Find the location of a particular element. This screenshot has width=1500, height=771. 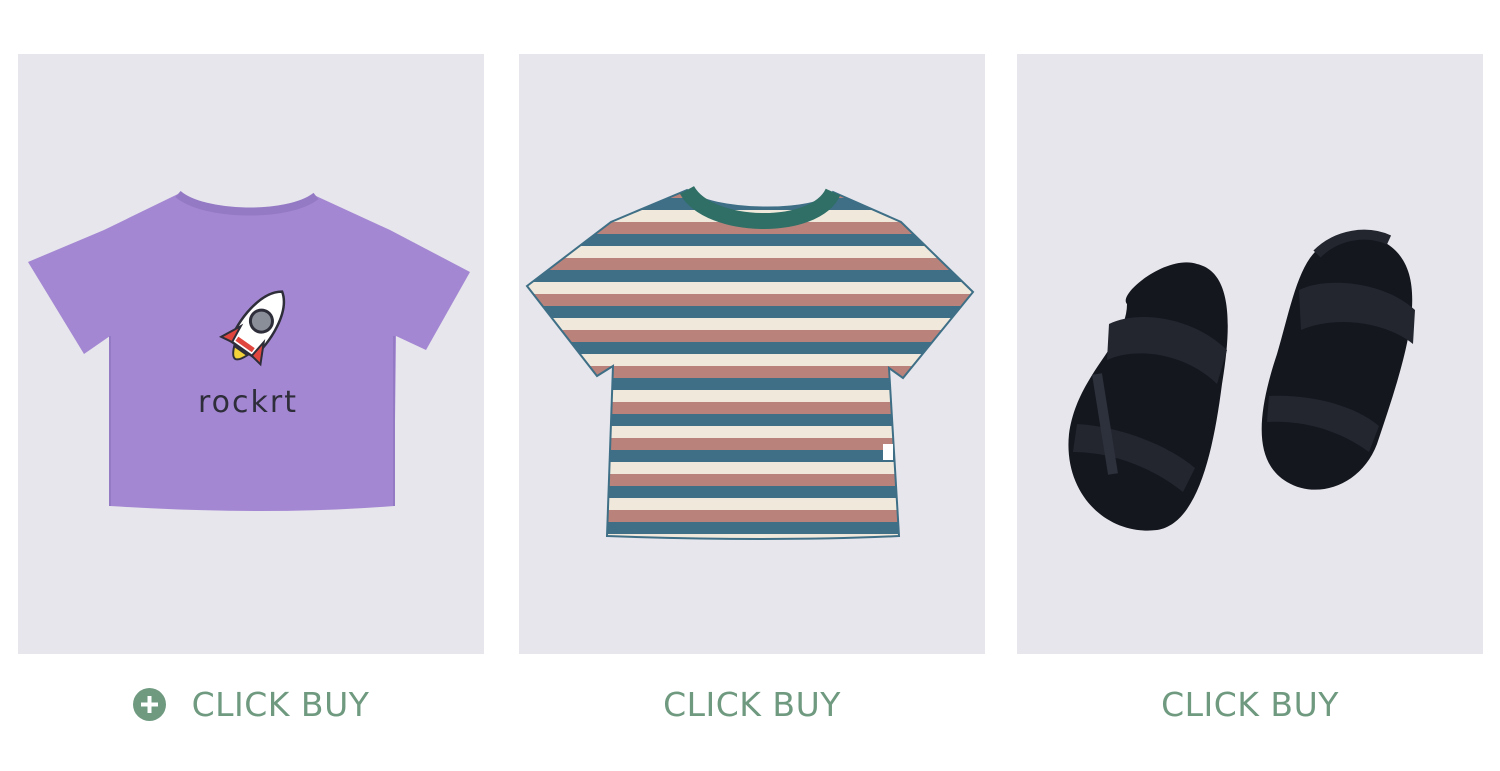

buy-button-sandals: CLICK BUY is located at coordinates (1250, 704).